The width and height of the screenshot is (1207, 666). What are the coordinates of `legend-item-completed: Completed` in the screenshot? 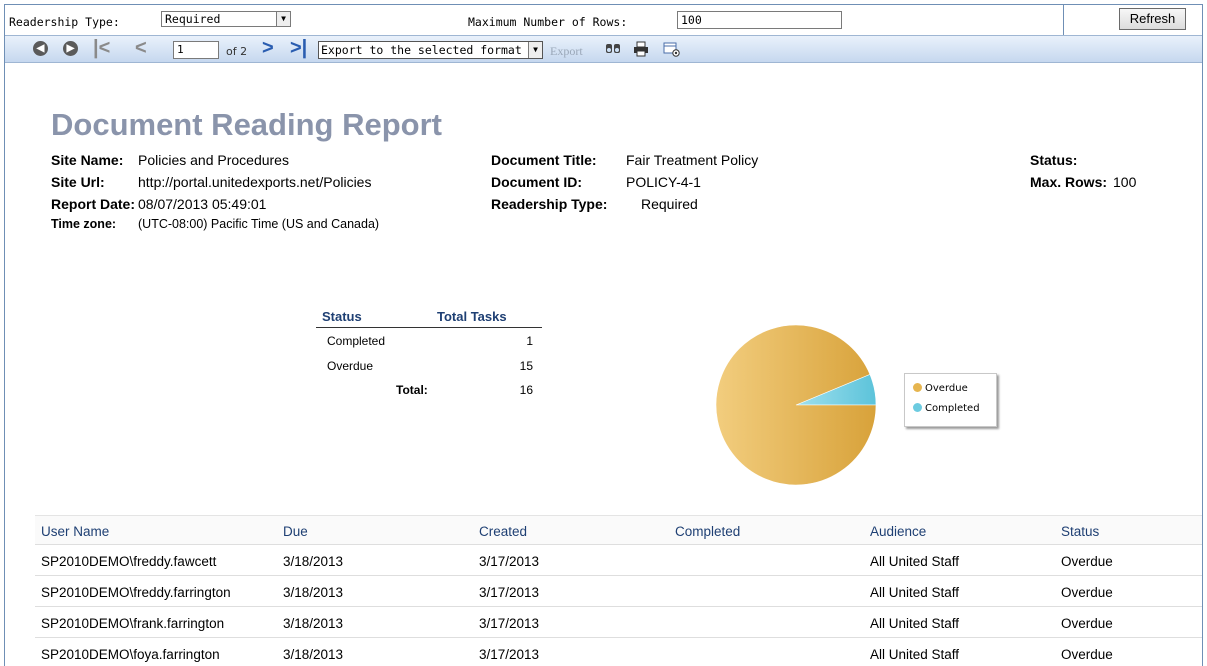 It's located at (946, 408).